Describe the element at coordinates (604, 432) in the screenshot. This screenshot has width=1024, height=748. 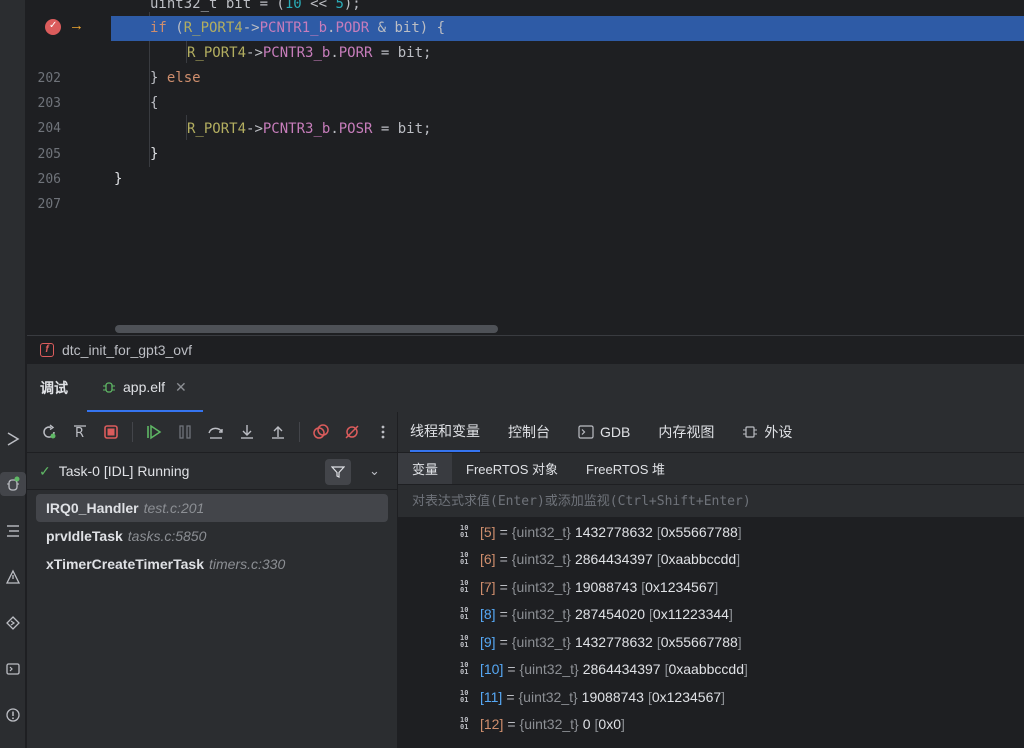
I see `tab-gdb: GDB` at that location.